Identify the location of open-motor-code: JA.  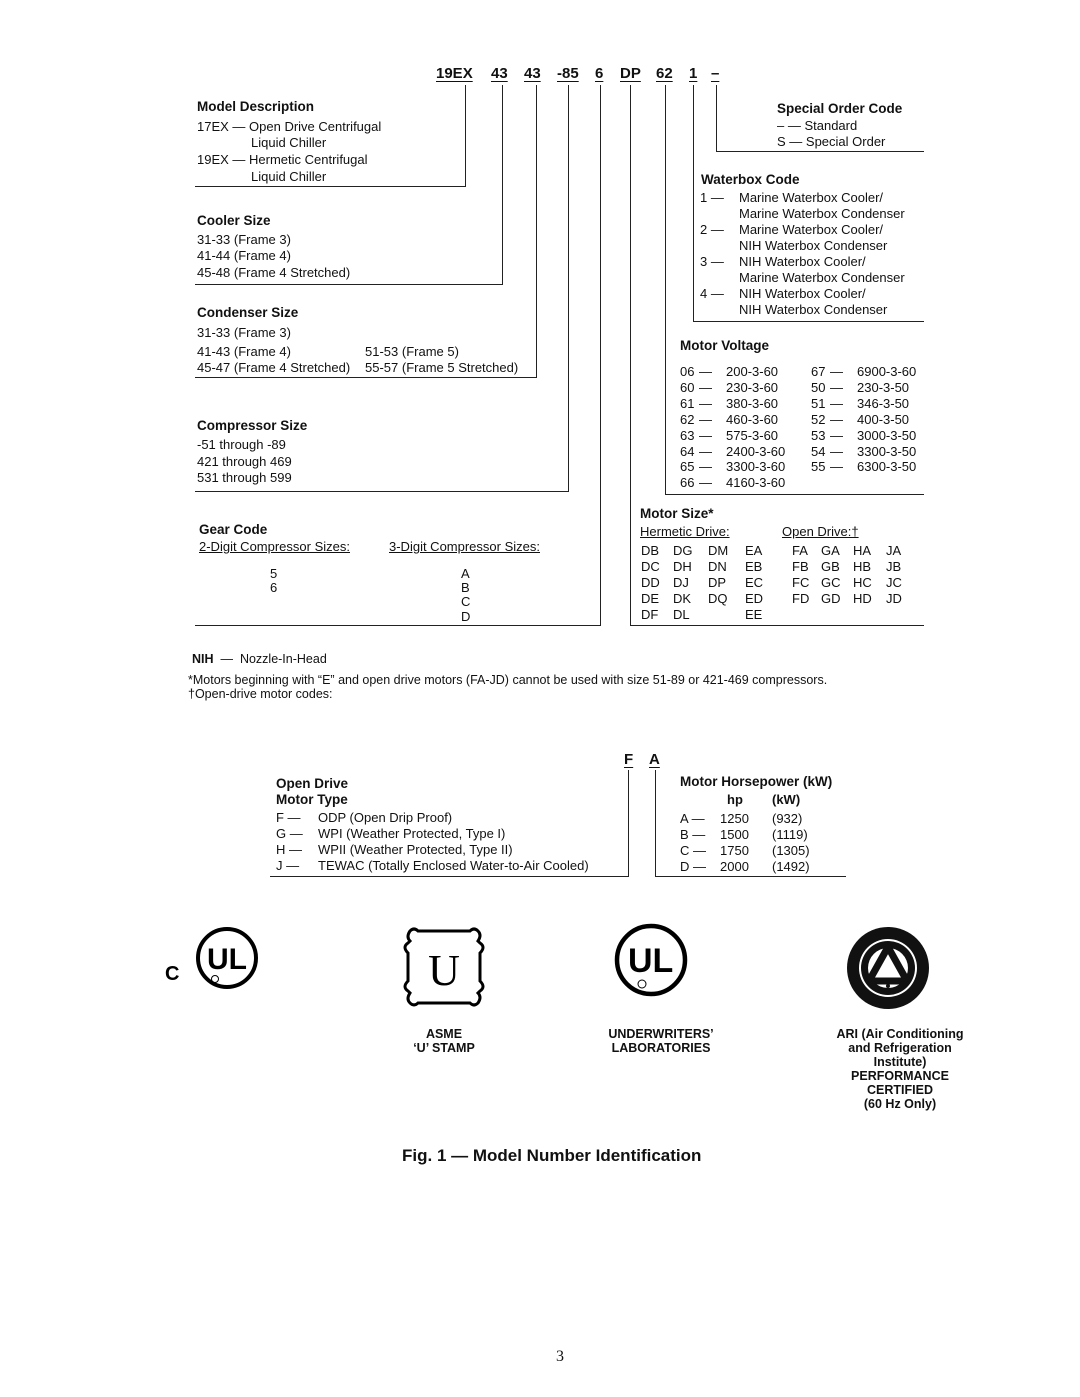
(894, 550).